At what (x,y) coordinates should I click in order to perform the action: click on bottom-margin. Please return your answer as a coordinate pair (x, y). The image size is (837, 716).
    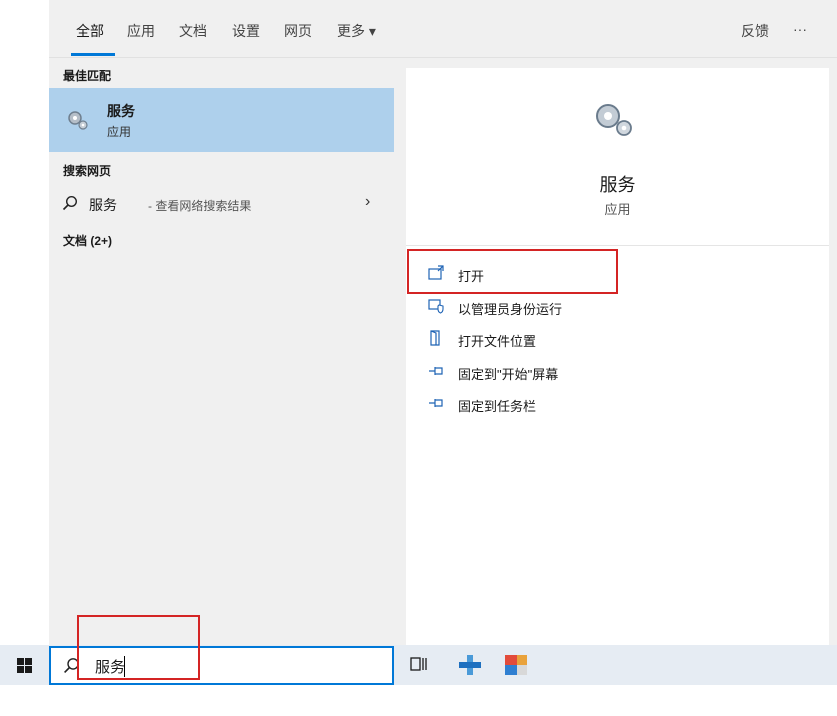
    Looking at the image, I should click on (418, 700).